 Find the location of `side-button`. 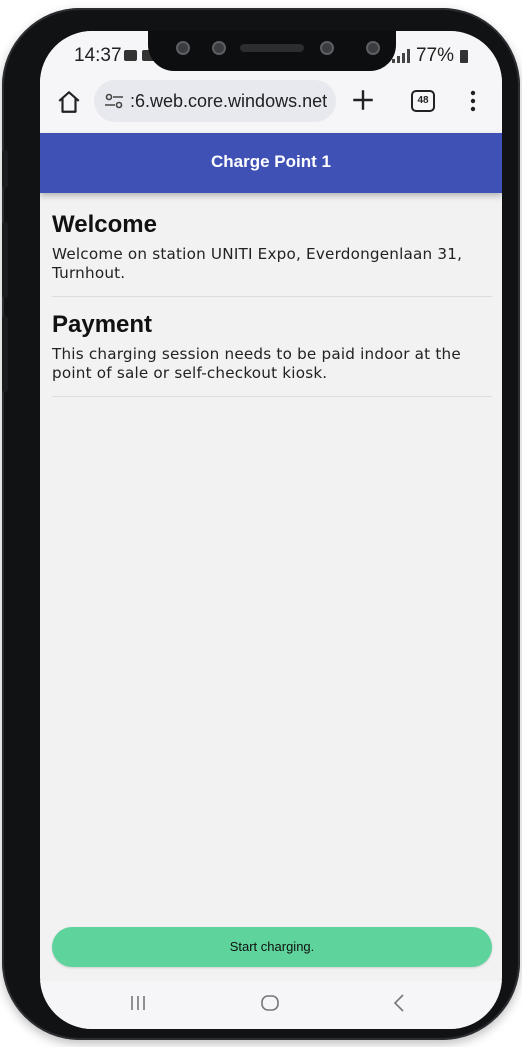

side-button is located at coordinates (5, 169).